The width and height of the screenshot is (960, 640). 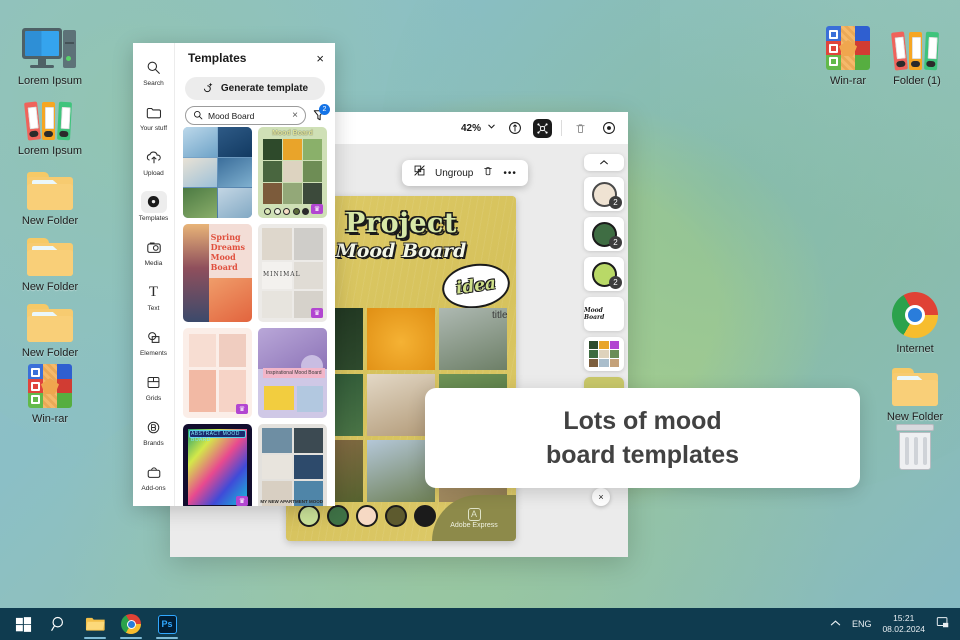 I want to click on folder-icon, so click(x=50, y=250).